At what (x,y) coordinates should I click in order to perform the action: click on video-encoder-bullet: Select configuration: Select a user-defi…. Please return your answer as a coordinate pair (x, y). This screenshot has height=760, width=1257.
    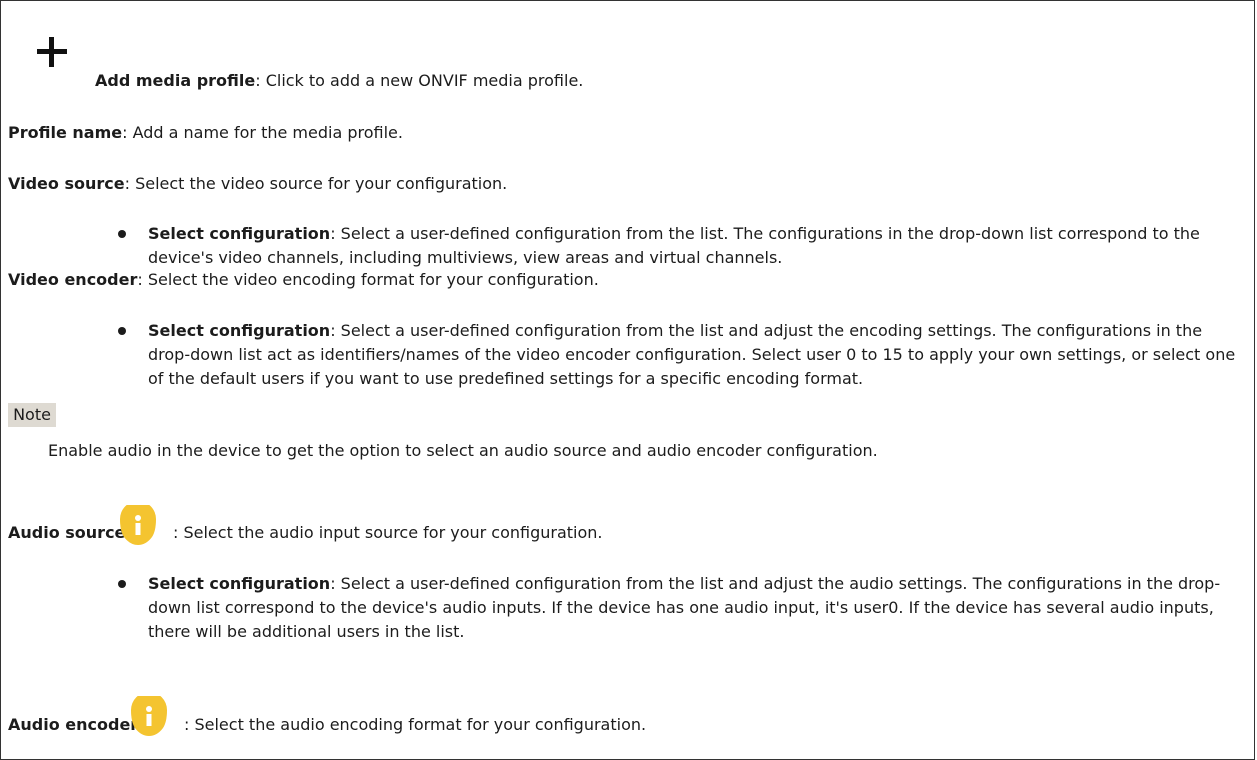
    Looking at the image, I should click on (695, 355).